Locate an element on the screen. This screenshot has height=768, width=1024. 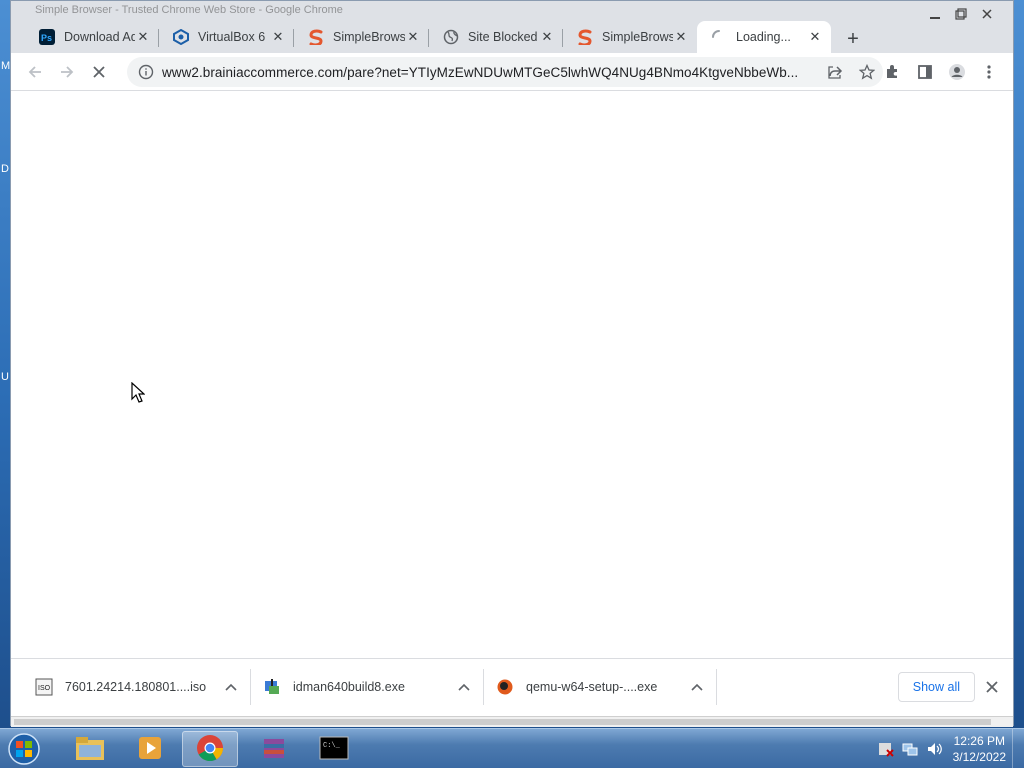
svg-text: Ps is located at coordinates (46, 38).